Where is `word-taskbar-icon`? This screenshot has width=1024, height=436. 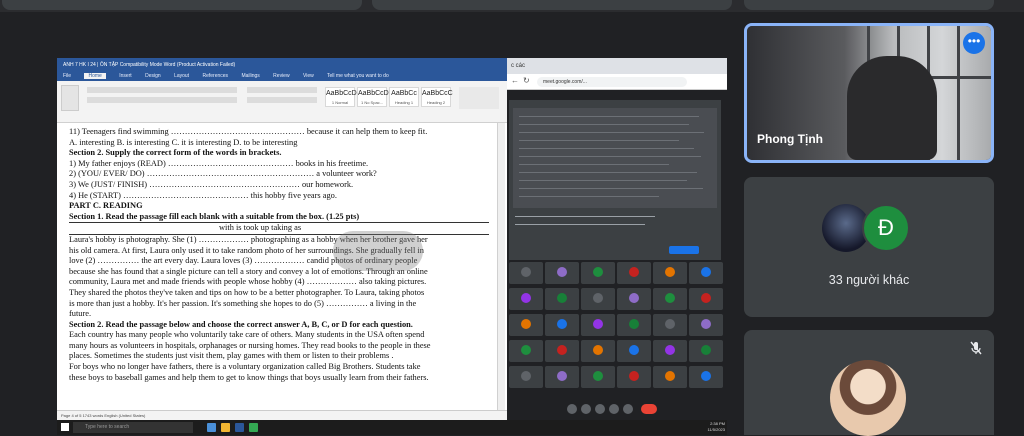 word-taskbar-icon is located at coordinates (239, 427).